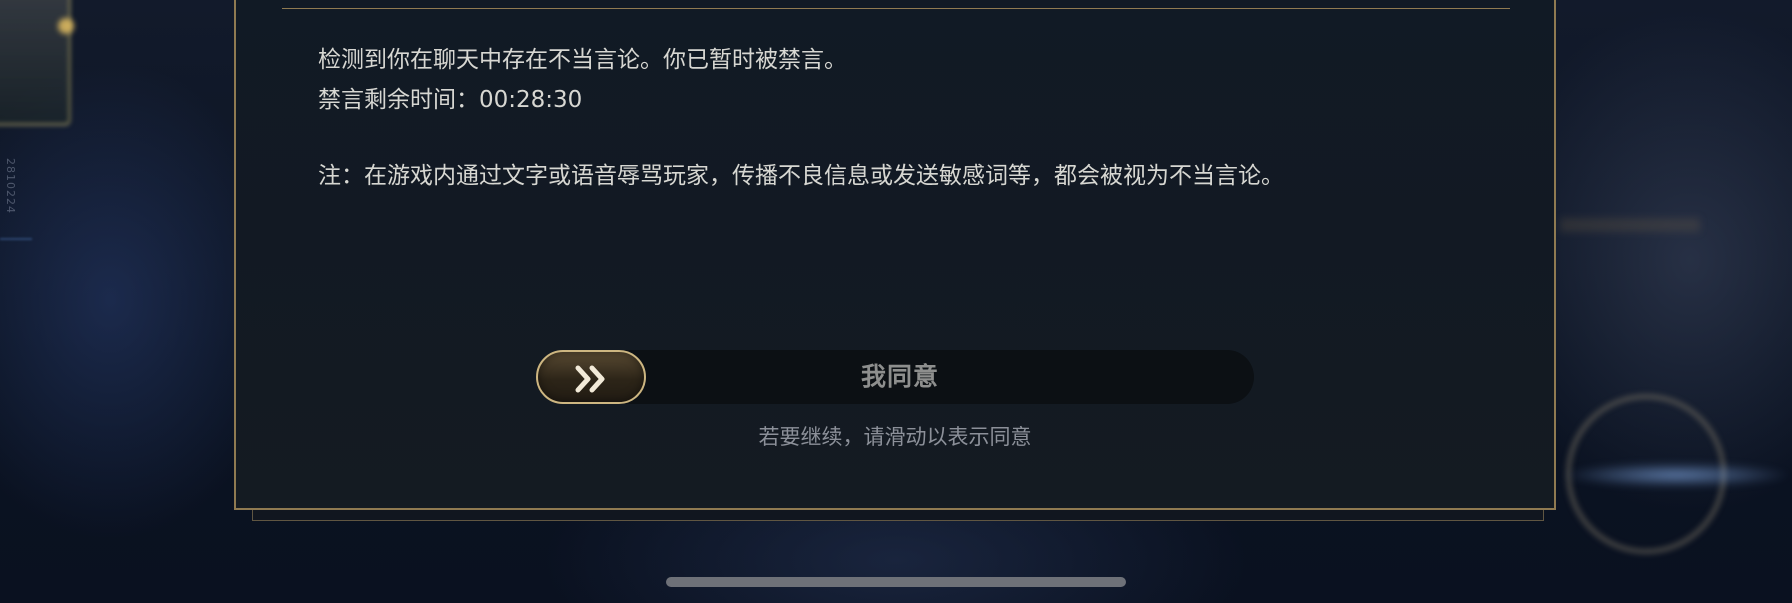 The height and width of the screenshot is (603, 1792). I want to click on double-chevron-right-icon, so click(590, 379).